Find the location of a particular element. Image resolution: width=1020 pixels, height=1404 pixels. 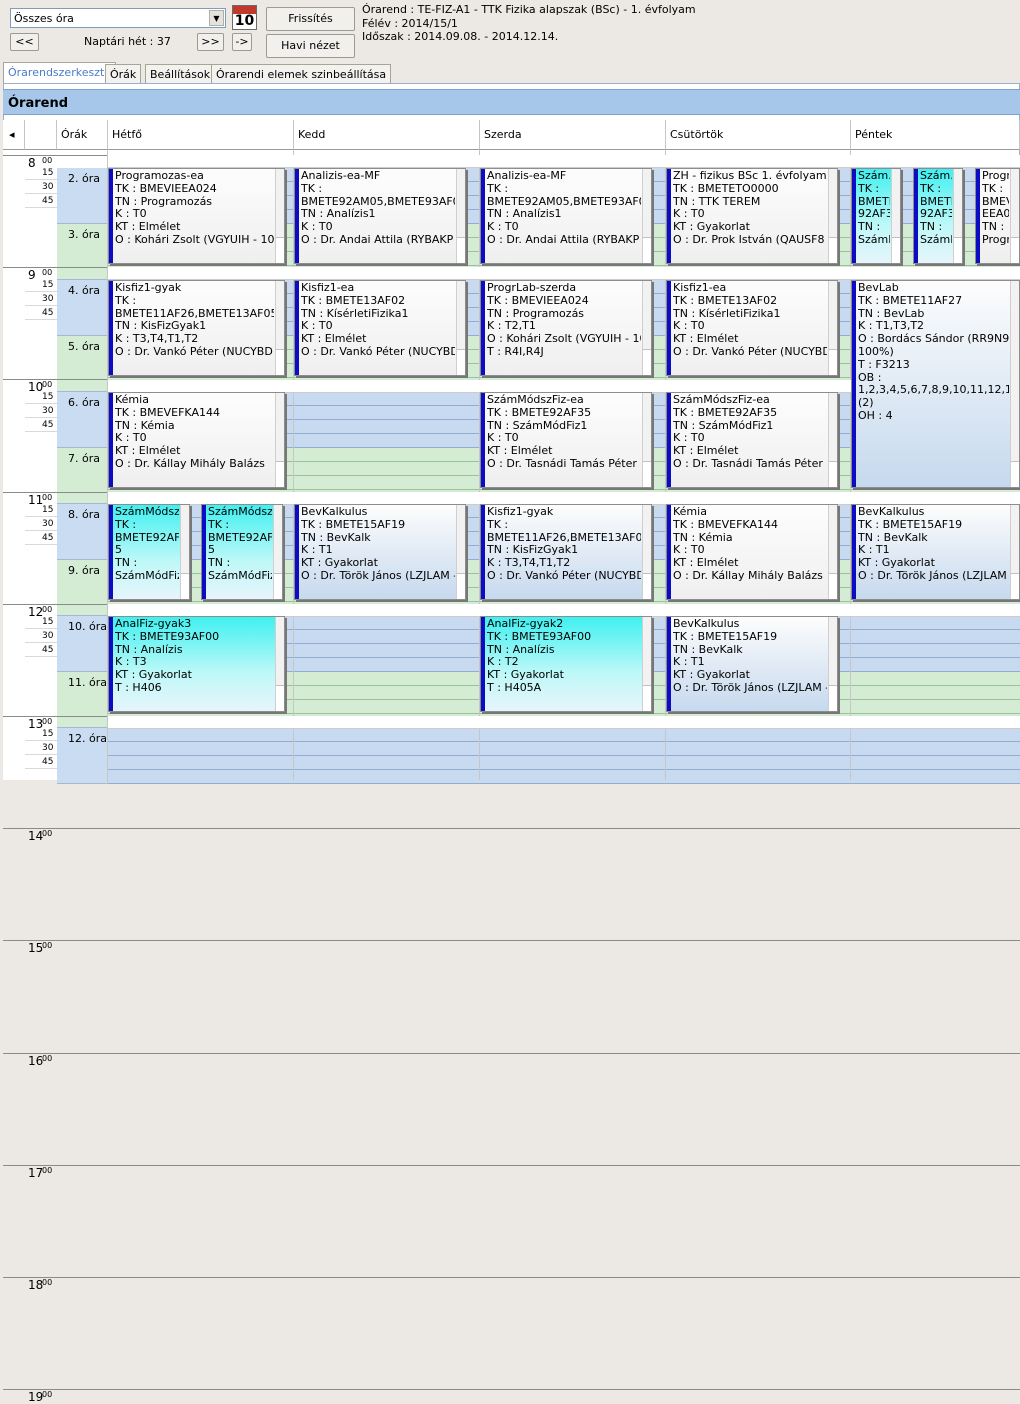

card-line: SzámMódFiz1 is located at coordinates (147, 575).